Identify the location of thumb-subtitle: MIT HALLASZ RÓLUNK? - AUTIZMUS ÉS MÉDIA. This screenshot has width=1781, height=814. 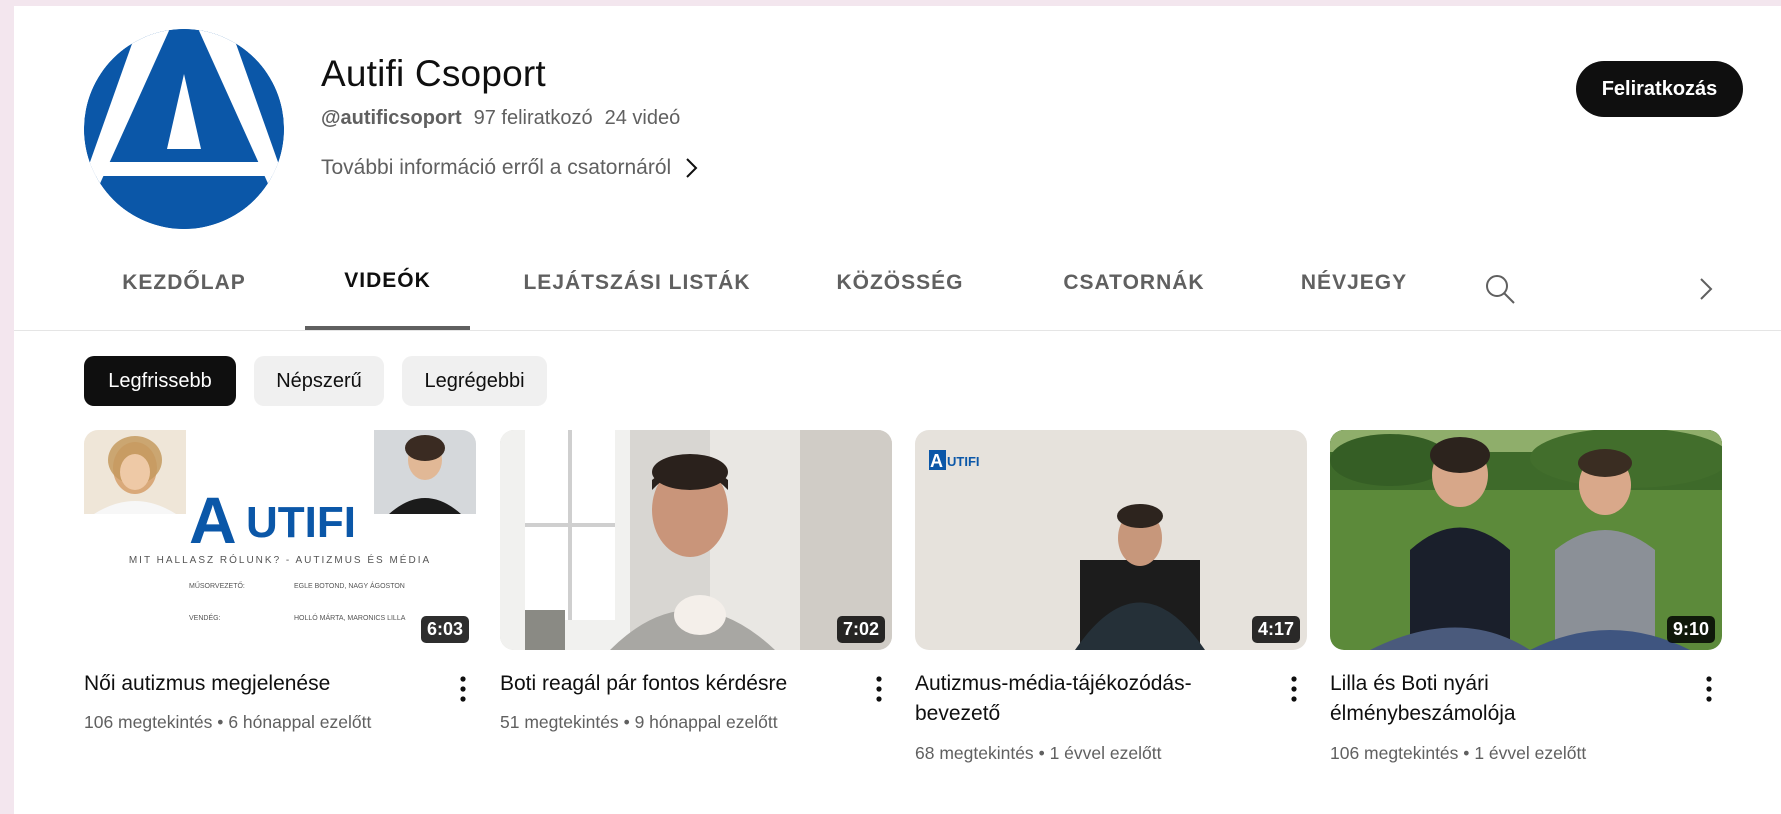
(280, 559).